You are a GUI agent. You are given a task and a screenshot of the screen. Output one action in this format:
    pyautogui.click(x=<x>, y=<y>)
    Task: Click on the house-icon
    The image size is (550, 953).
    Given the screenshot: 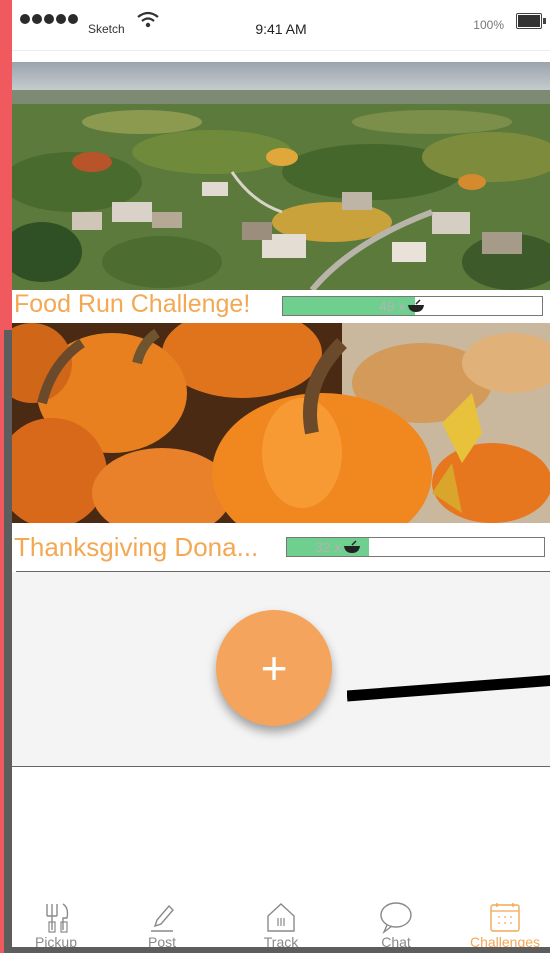 What is the action you would take?
    pyautogui.click(x=281, y=917)
    